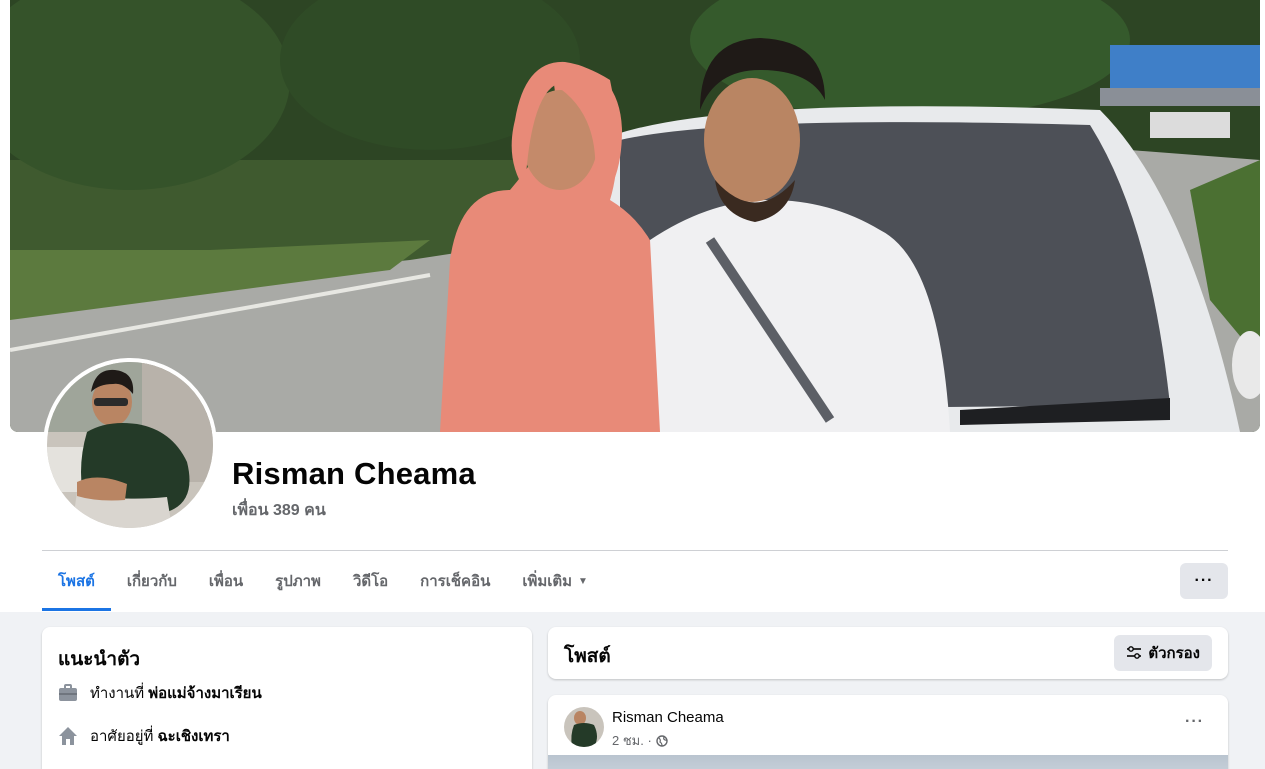  Describe the element at coordinates (668, 717) in the screenshot. I see `post-author-name: Risman Cheama` at that location.